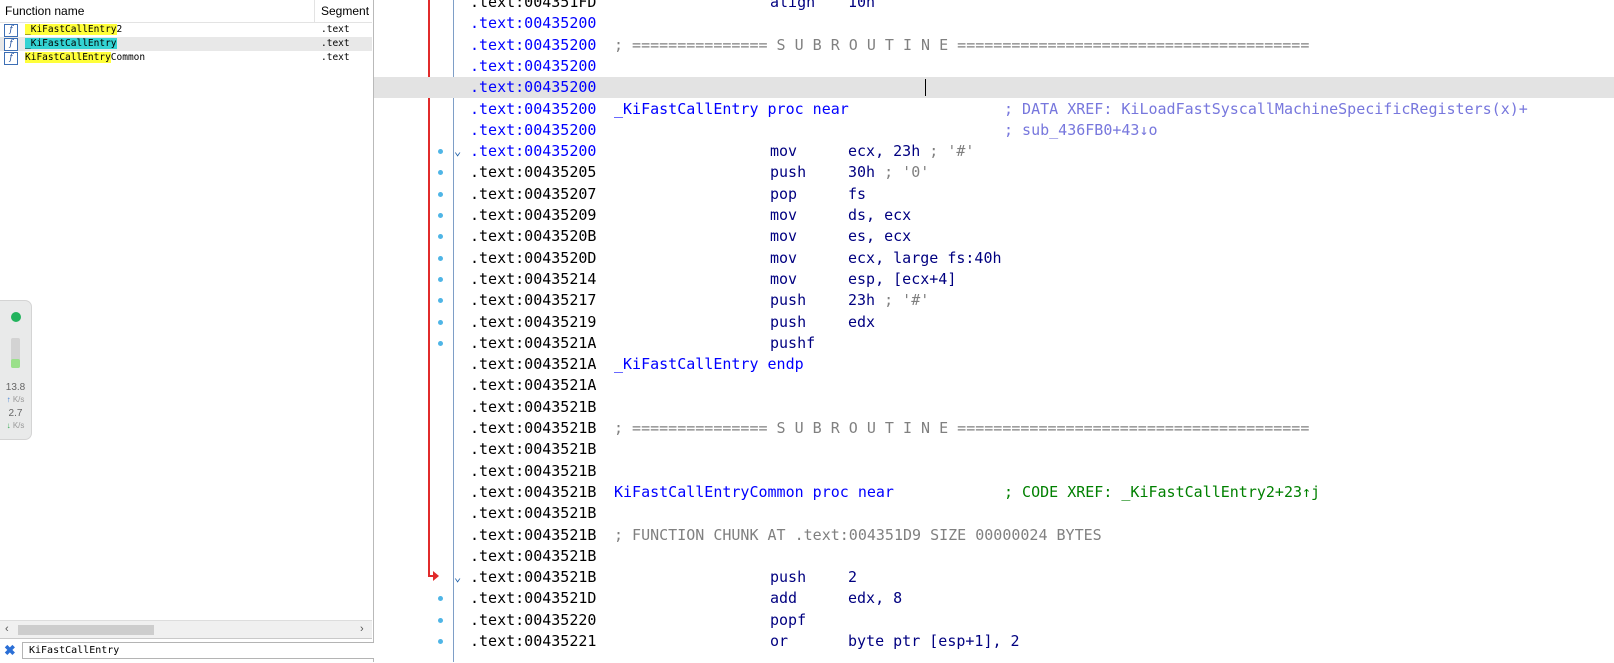 This screenshot has width=1614, height=663. Describe the element at coordinates (202, 650) in the screenshot. I see `filter-input` at that location.